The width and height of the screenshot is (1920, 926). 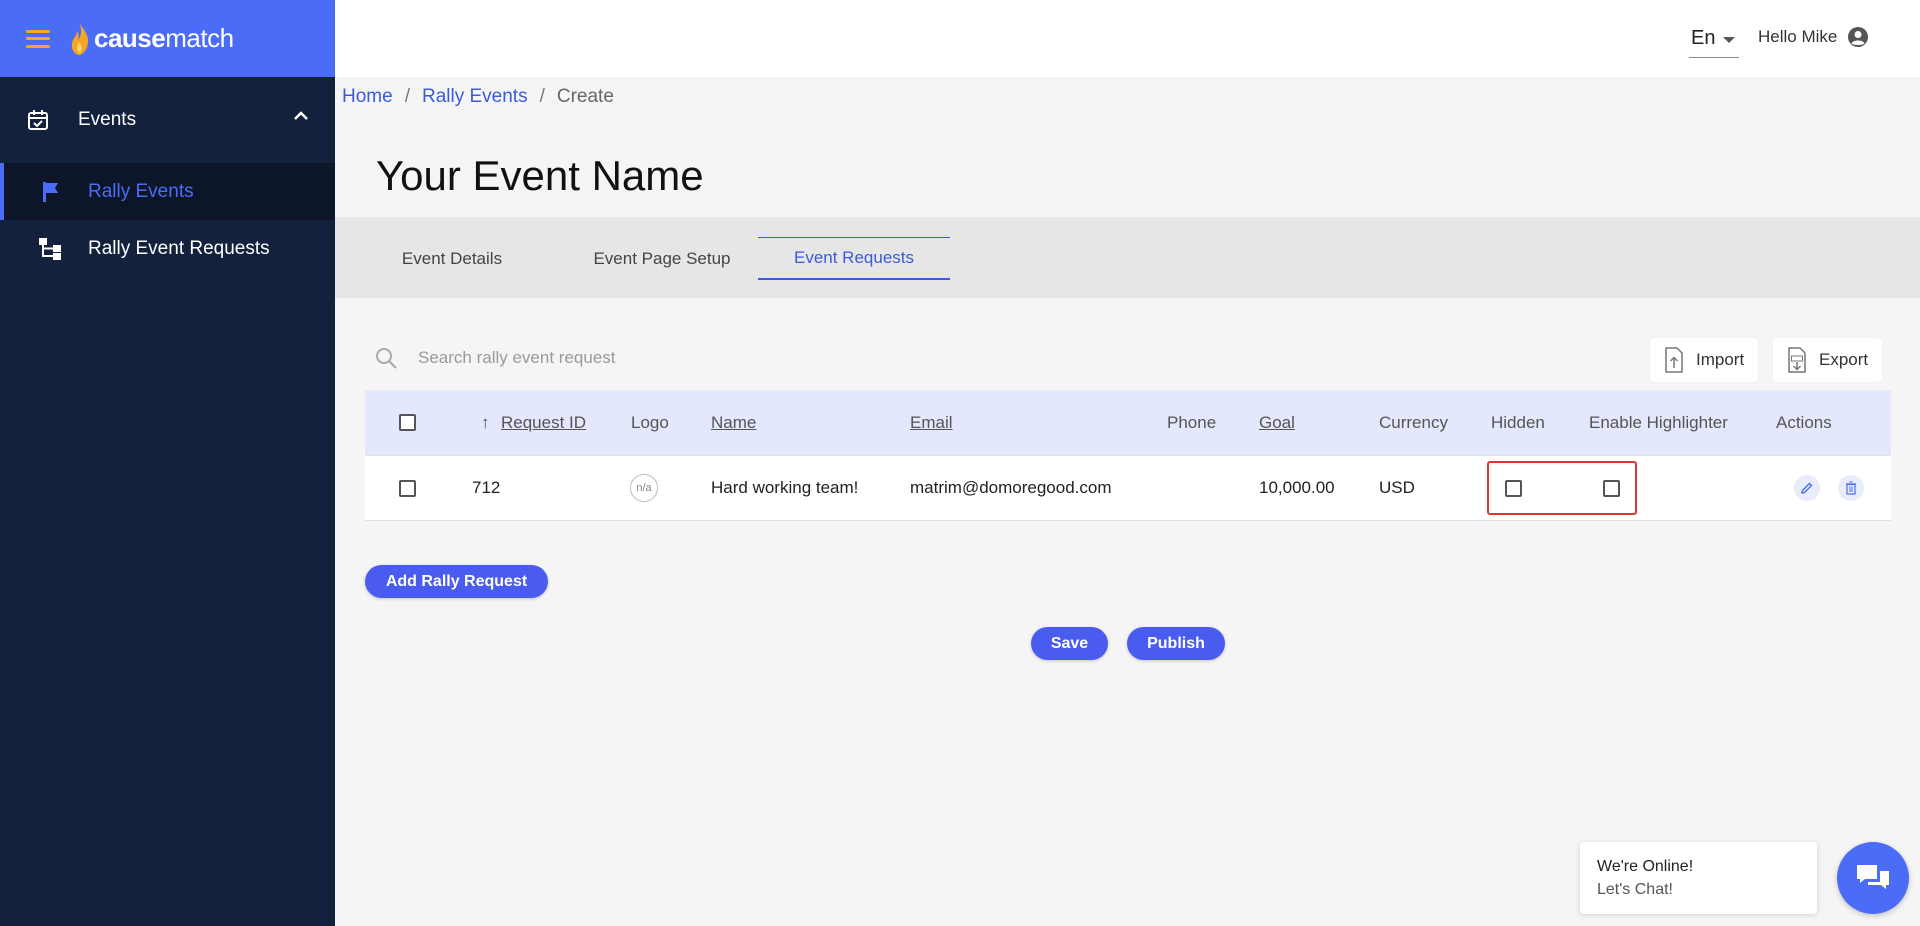 I want to click on brand-name-bold: cause, so click(x=130, y=38).